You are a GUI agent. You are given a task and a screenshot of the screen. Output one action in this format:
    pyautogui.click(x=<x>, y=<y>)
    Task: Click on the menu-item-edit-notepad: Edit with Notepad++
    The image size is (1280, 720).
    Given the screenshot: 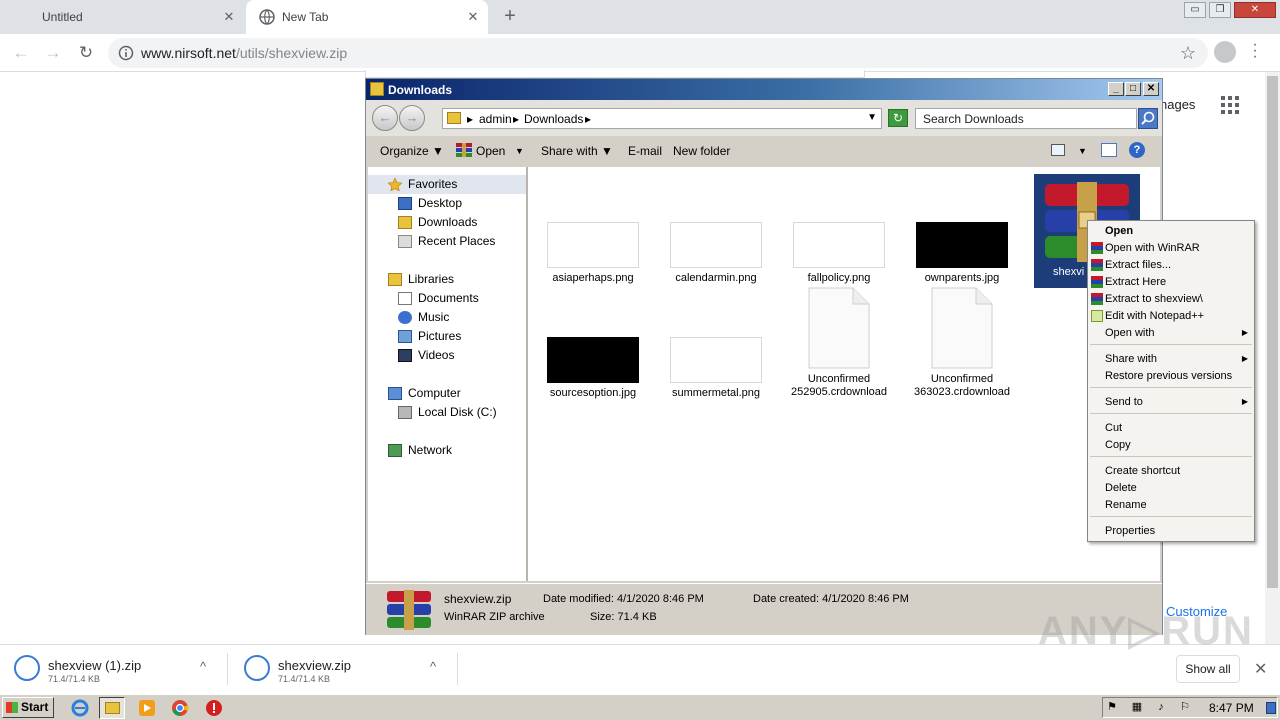 What is the action you would take?
    pyautogui.click(x=1171, y=316)
    